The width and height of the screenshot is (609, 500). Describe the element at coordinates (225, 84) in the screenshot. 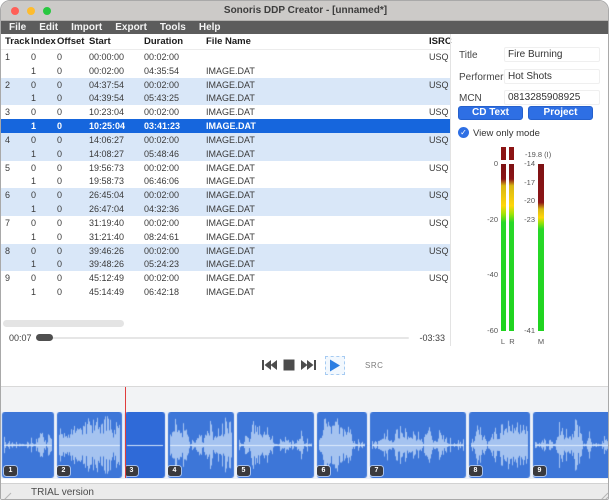

I see `table-row: 2 0 0 04:37:54 00:02:00 IMAGE.DAT USQ` at that location.